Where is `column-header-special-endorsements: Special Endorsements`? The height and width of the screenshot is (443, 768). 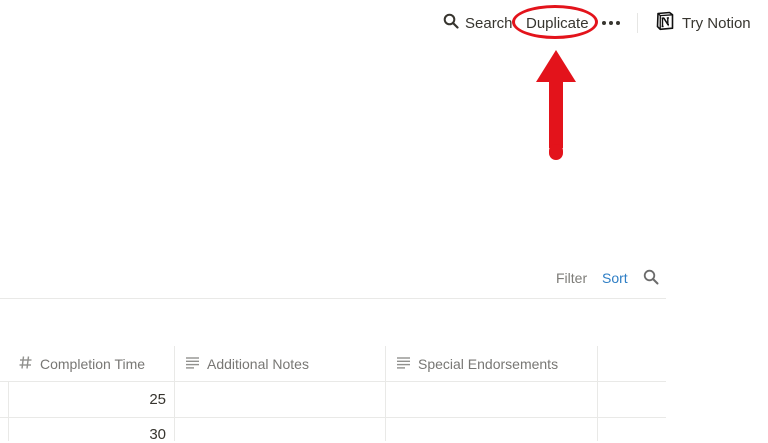 column-header-special-endorsements: Special Endorsements is located at coordinates (477, 363).